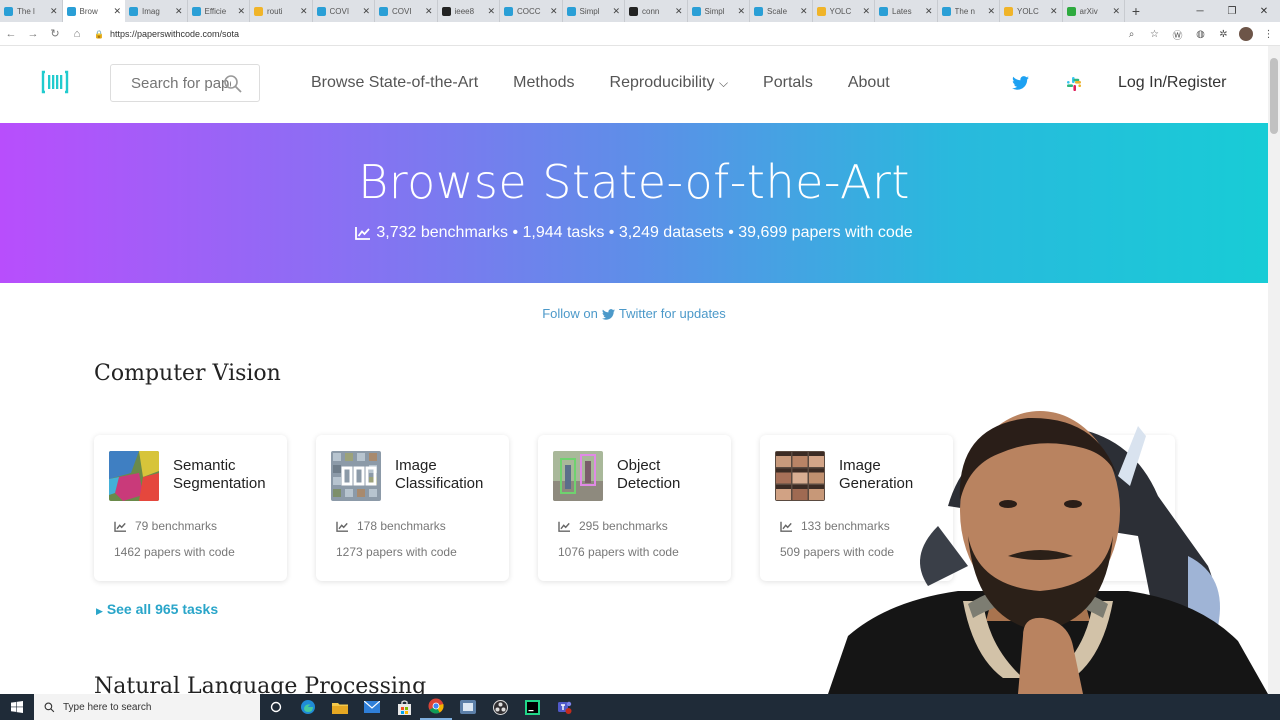 The image size is (1280, 720). Describe the element at coordinates (450, 475) in the screenshot. I see `card-title: Image Classification` at that location.